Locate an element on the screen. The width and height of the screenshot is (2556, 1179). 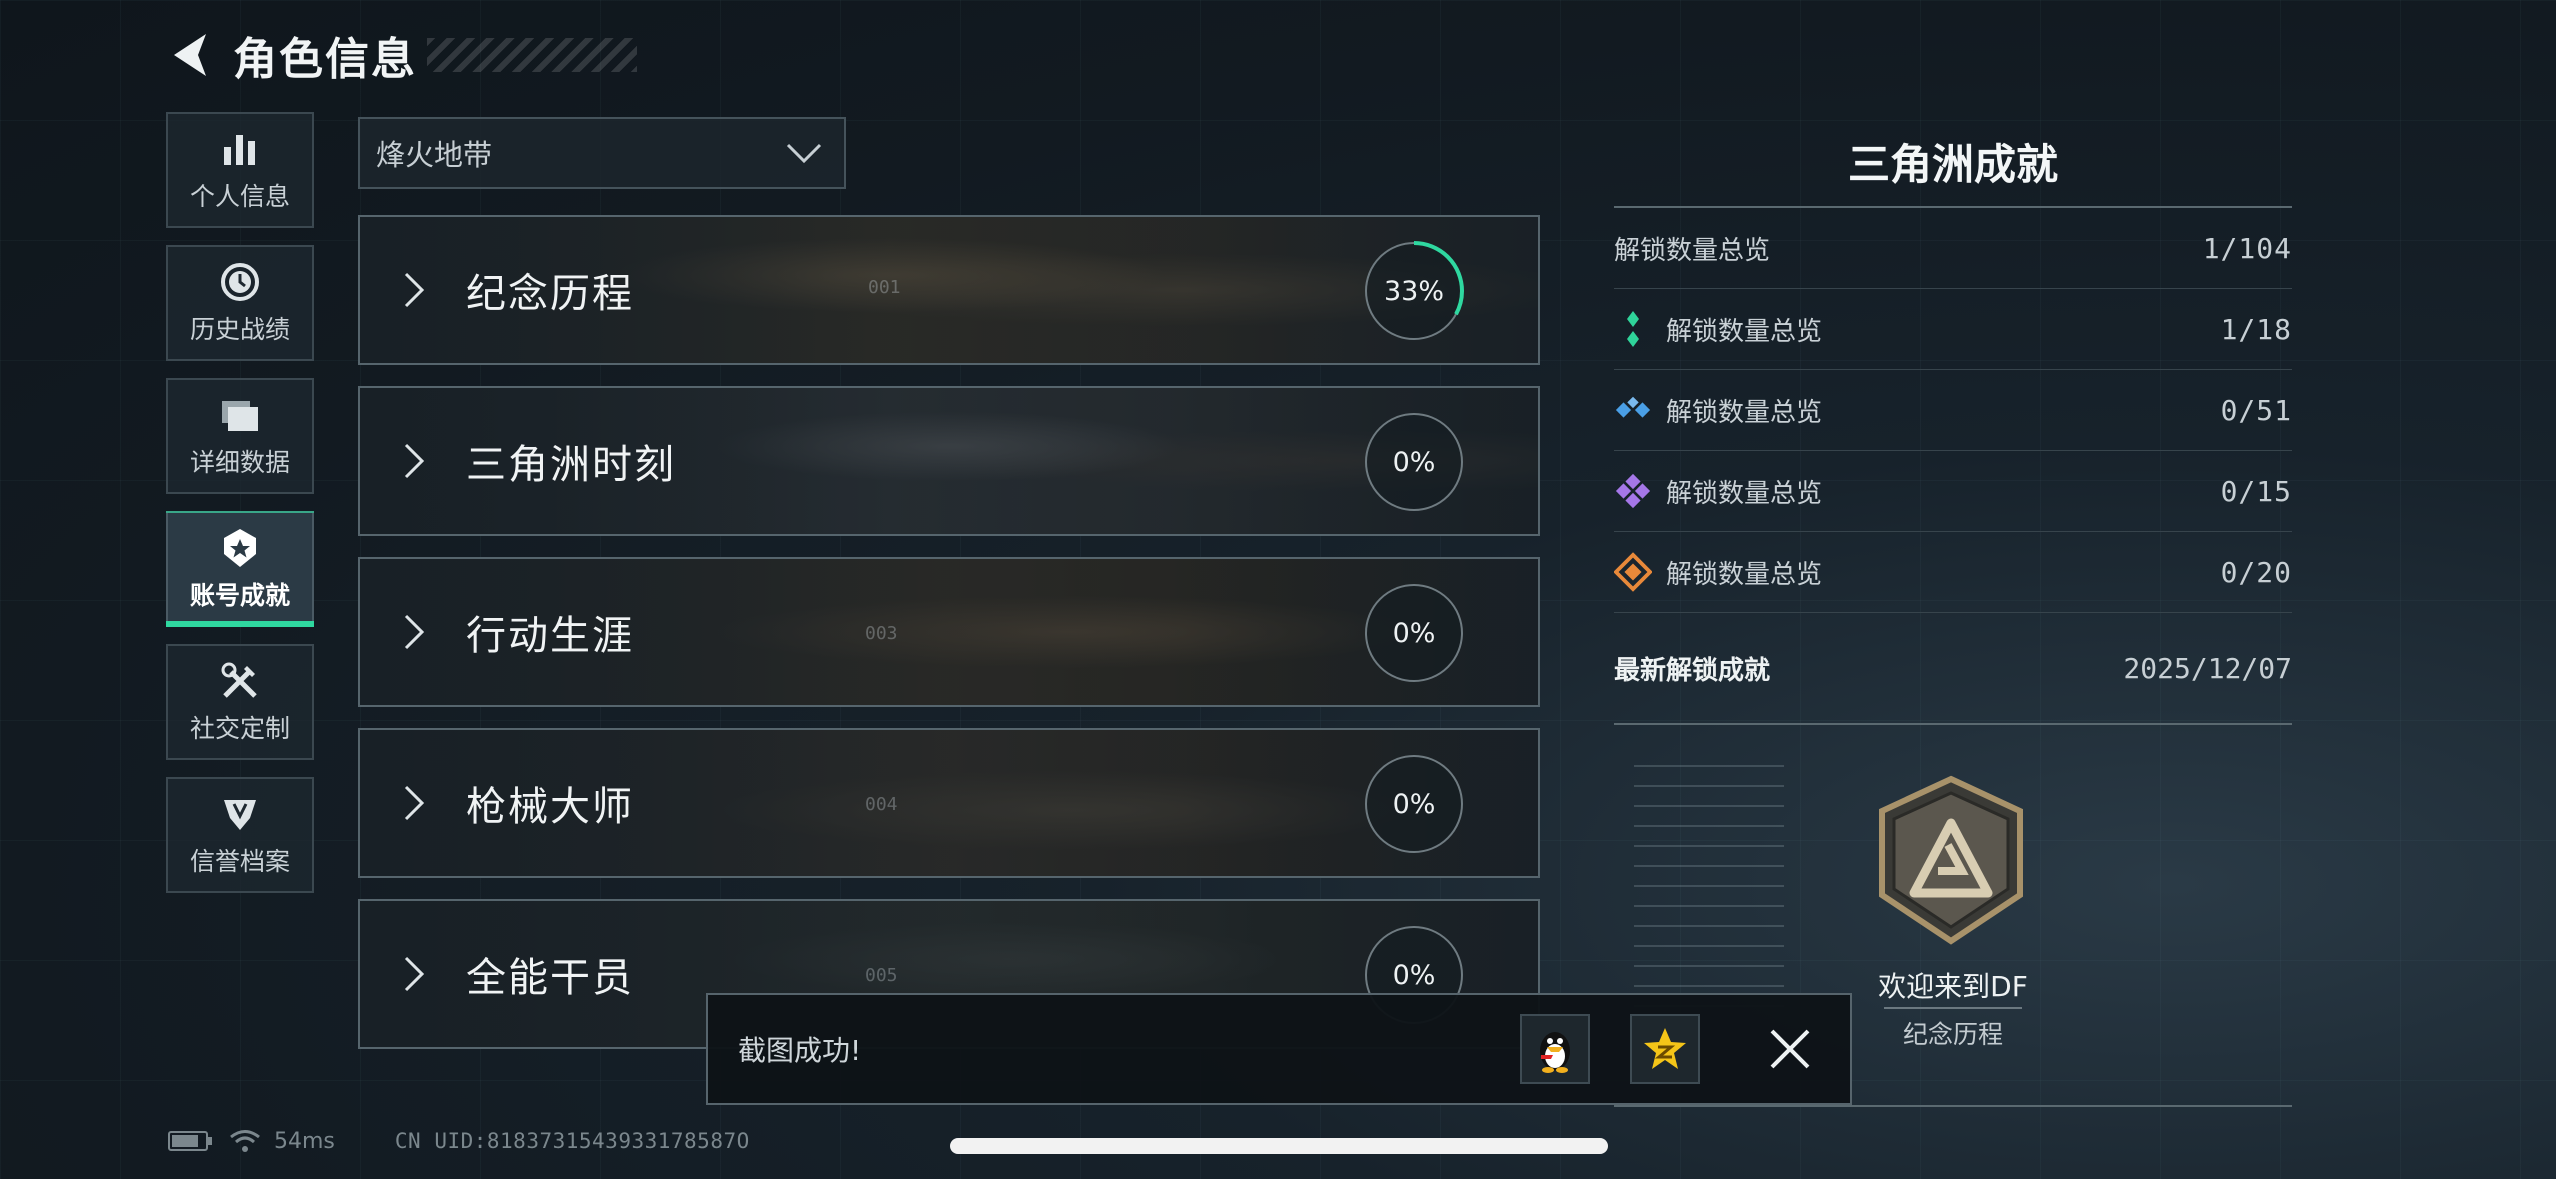
stat-value: 0/15 is located at coordinates (2256, 491).